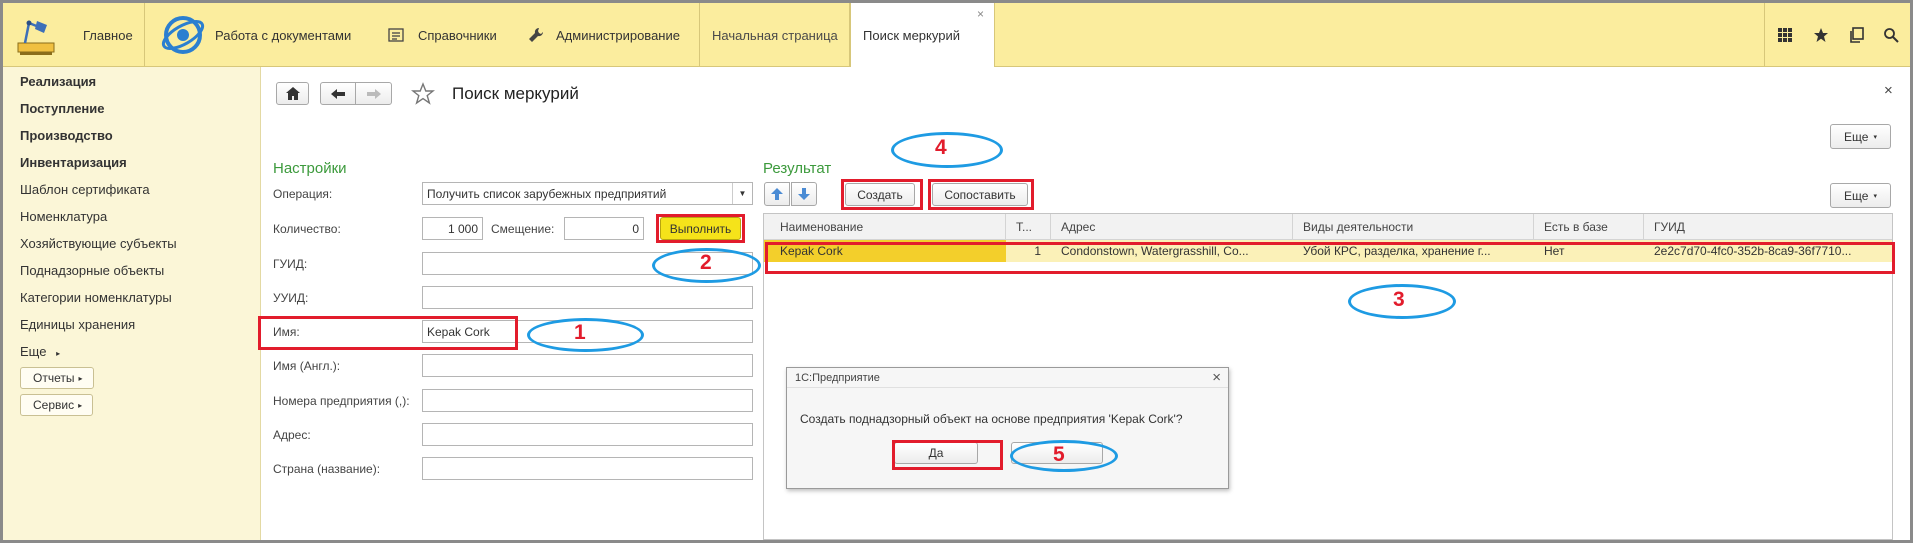 Image resolution: width=1913 pixels, height=543 pixels. What do you see at coordinates (1856, 195) in the screenshot?
I see `more-button-result-label: Еще` at bounding box center [1856, 195].